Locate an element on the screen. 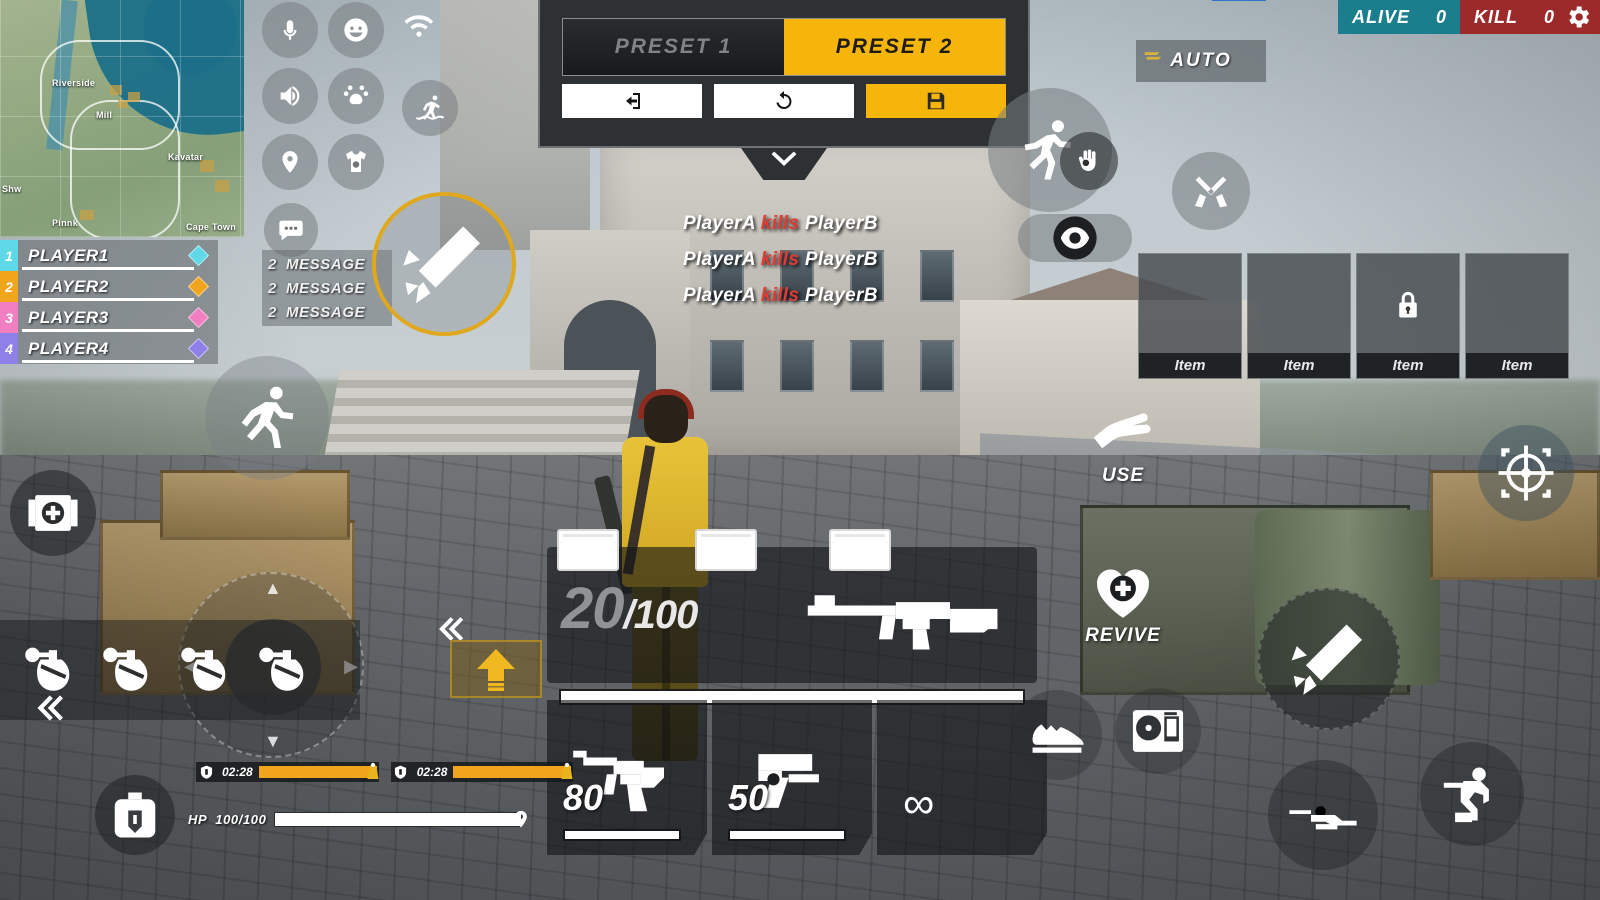 The width and height of the screenshot is (1600, 900). scope-button is located at coordinates (1526, 473).